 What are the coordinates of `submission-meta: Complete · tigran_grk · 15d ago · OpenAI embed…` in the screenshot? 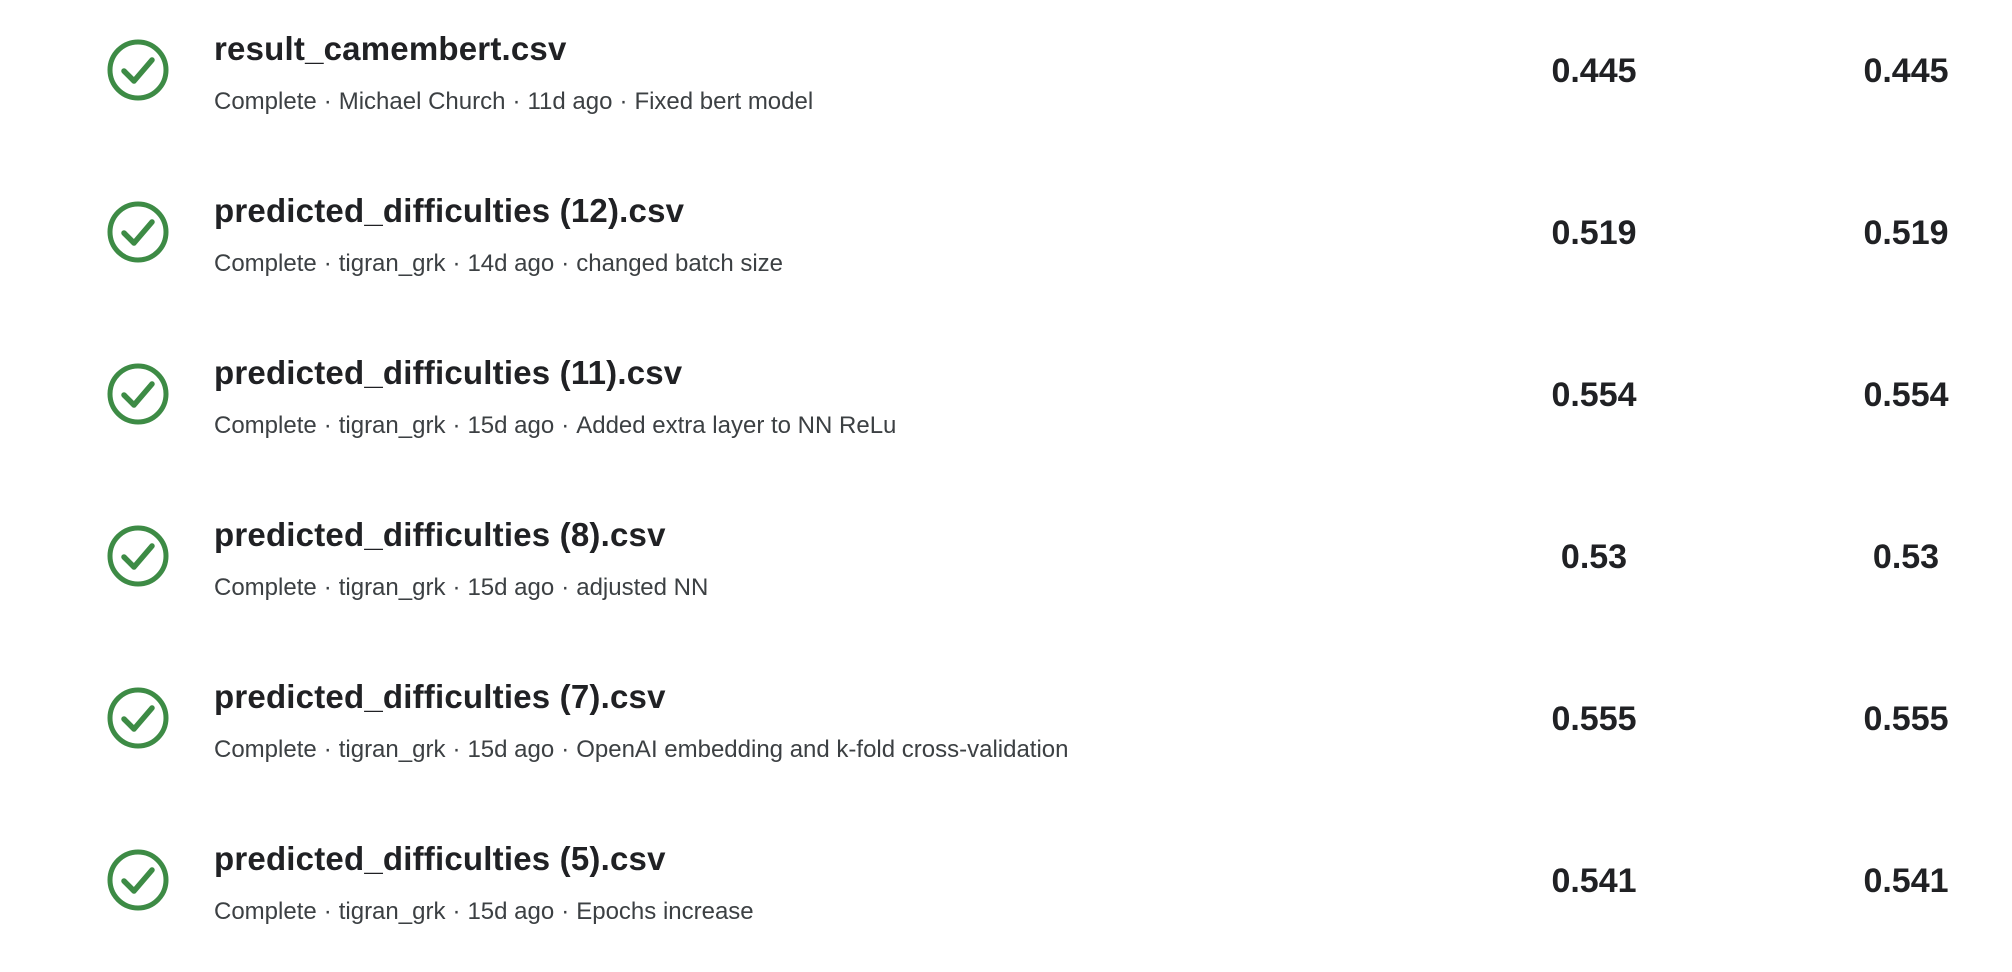 It's located at (641, 749).